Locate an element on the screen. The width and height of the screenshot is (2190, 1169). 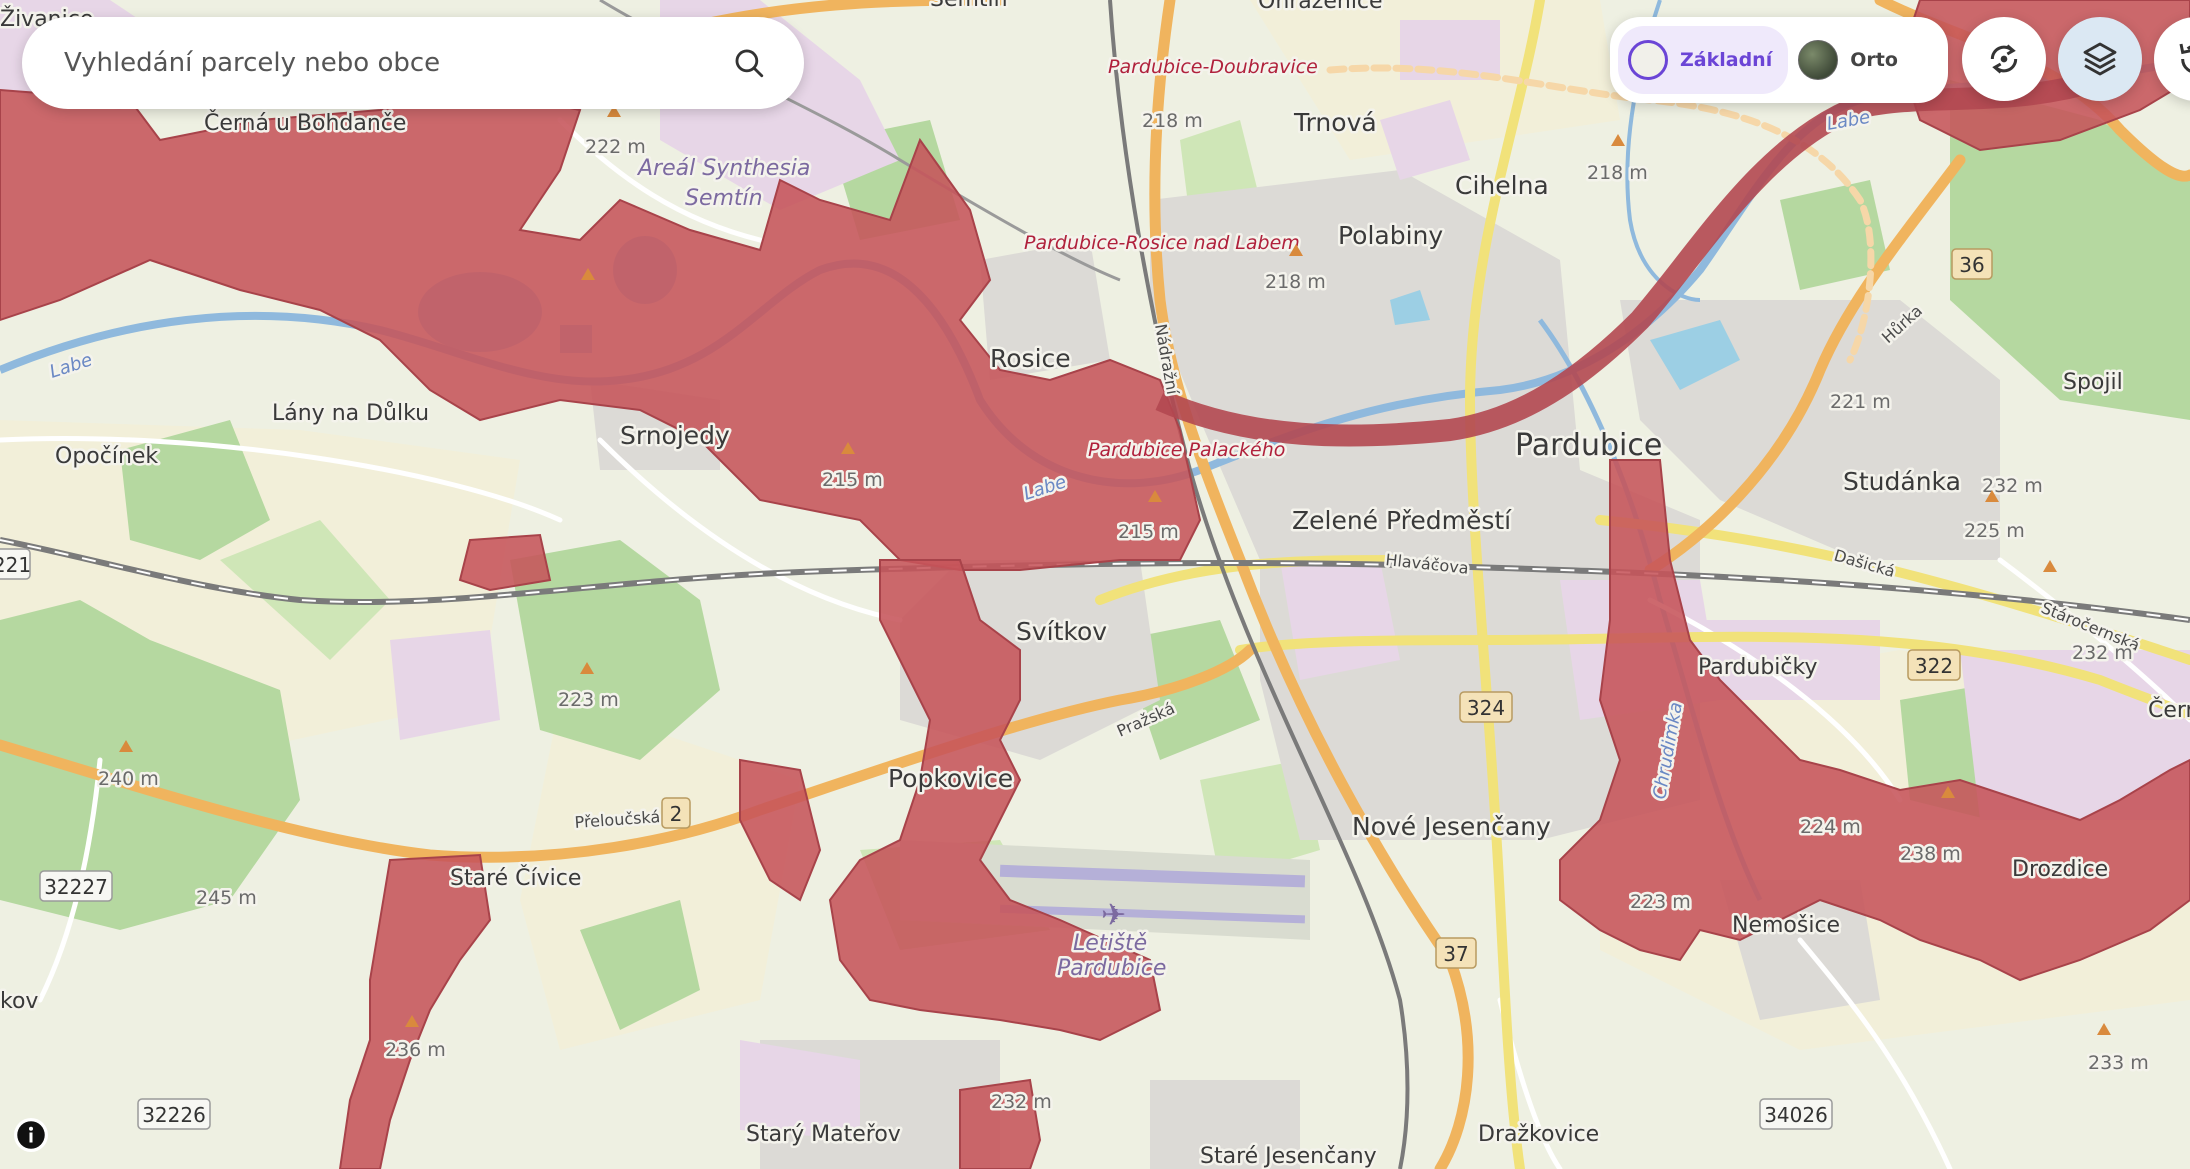
basemap-thumb-basic-icon is located at coordinates (1648, 60).